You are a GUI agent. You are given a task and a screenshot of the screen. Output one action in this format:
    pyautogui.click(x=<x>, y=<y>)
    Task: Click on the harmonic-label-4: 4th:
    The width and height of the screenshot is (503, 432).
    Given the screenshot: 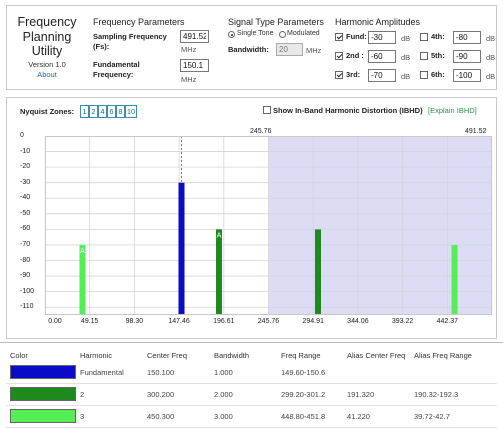 What is the action you would take?
    pyautogui.click(x=438, y=36)
    